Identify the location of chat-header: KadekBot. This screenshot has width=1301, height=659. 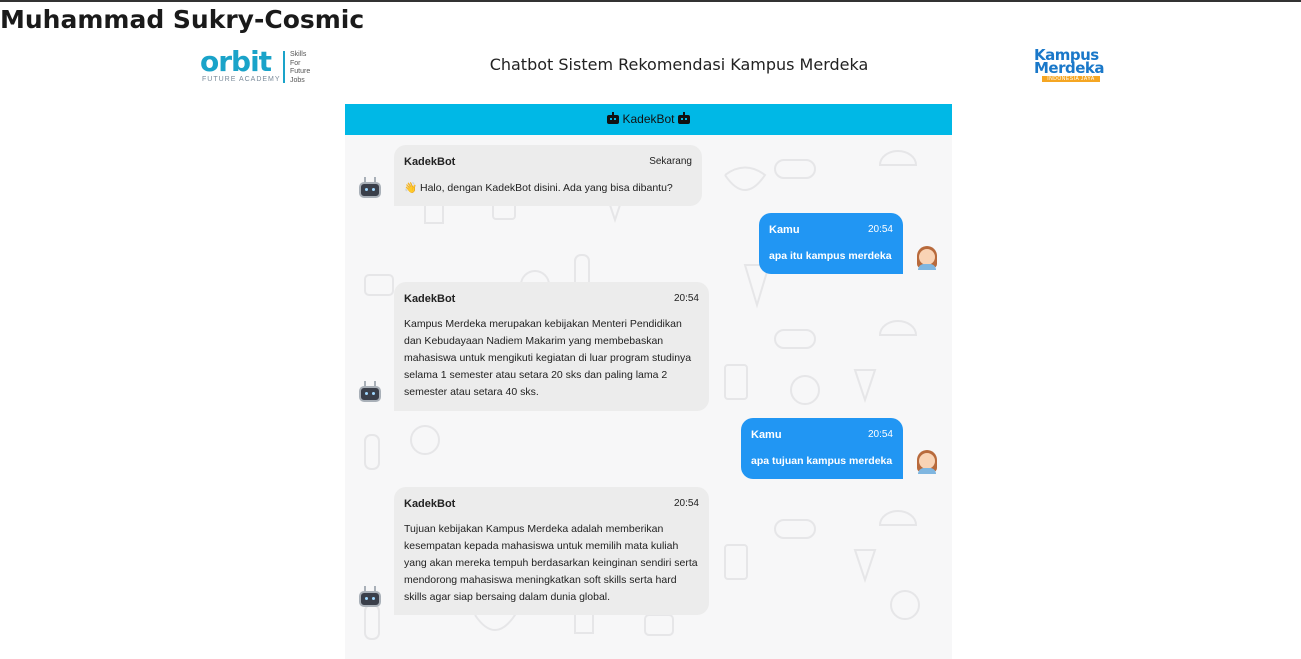
(648, 119).